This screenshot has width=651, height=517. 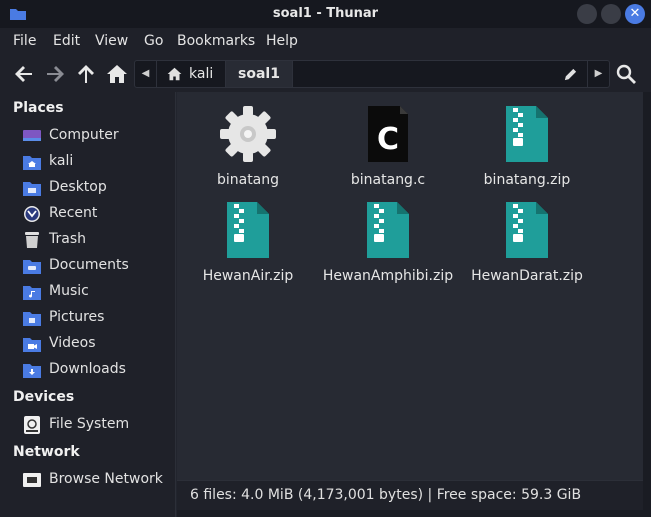 What do you see at coordinates (32, 240) in the screenshot?
I see `trash-icon` at bounding box center [32, 240].